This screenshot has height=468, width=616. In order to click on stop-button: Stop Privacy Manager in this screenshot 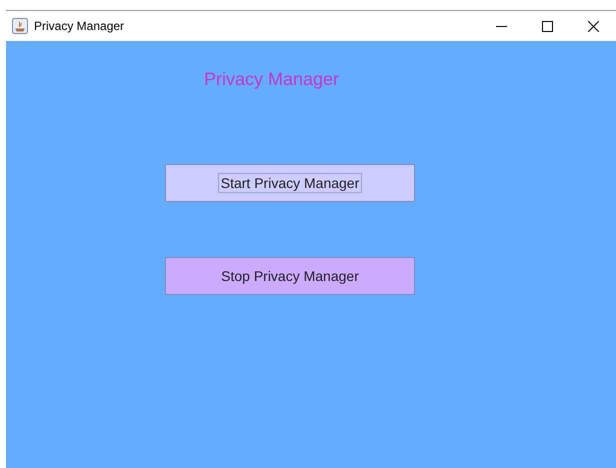, I will do `click(290, 276)`.